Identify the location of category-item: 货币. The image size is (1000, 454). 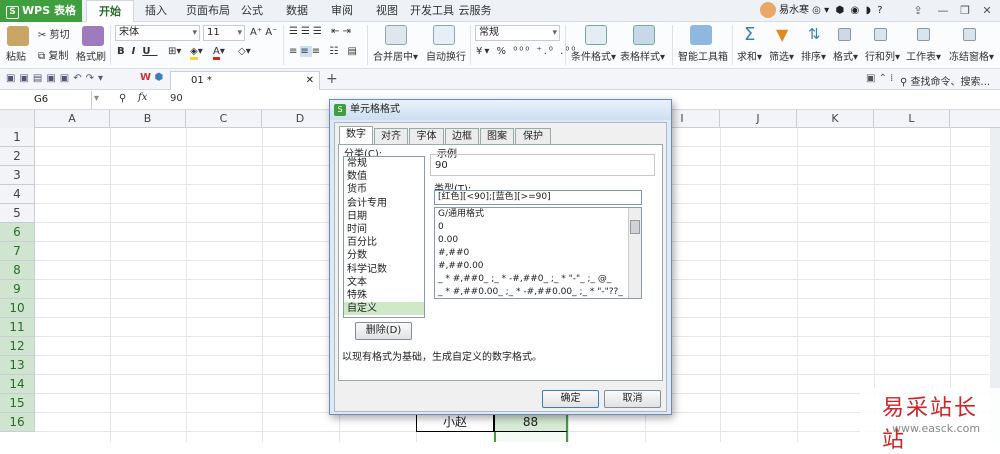
(384, 189).